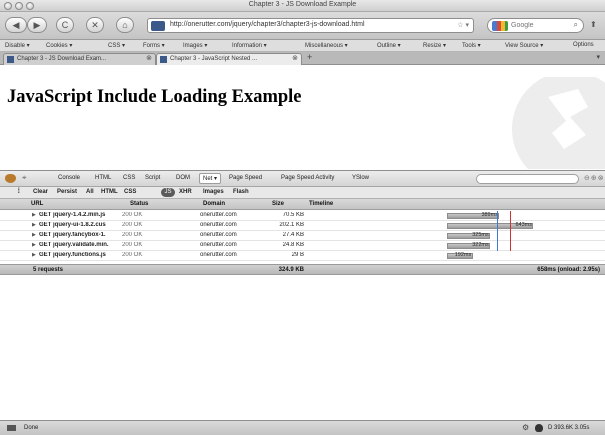 The width and height of the screenshot is (605, 435). Describe the element at coordinates (130, 192) in the screenshot. I see `filter-css: CSS` at that location.